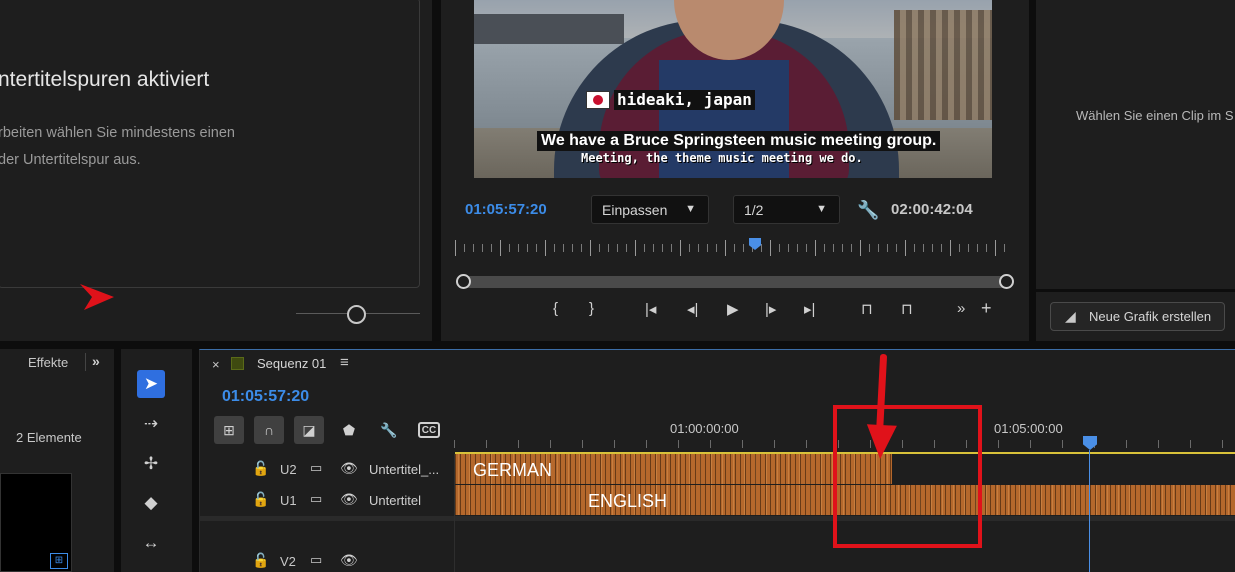  Describe the element at coordinates (151, 464) in the screenshot. I see `ripple-edit-tool-icon: ✢` at that location.